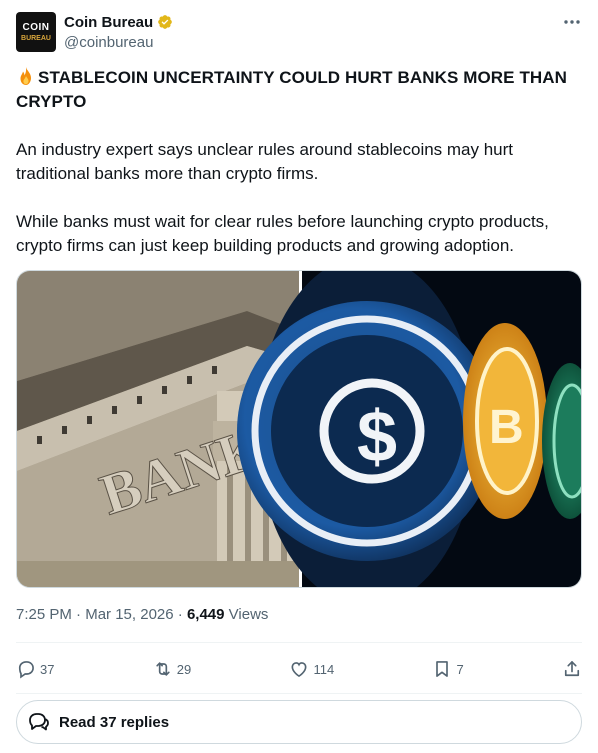  I want to click on bookmark-icon, so click(442, 669).